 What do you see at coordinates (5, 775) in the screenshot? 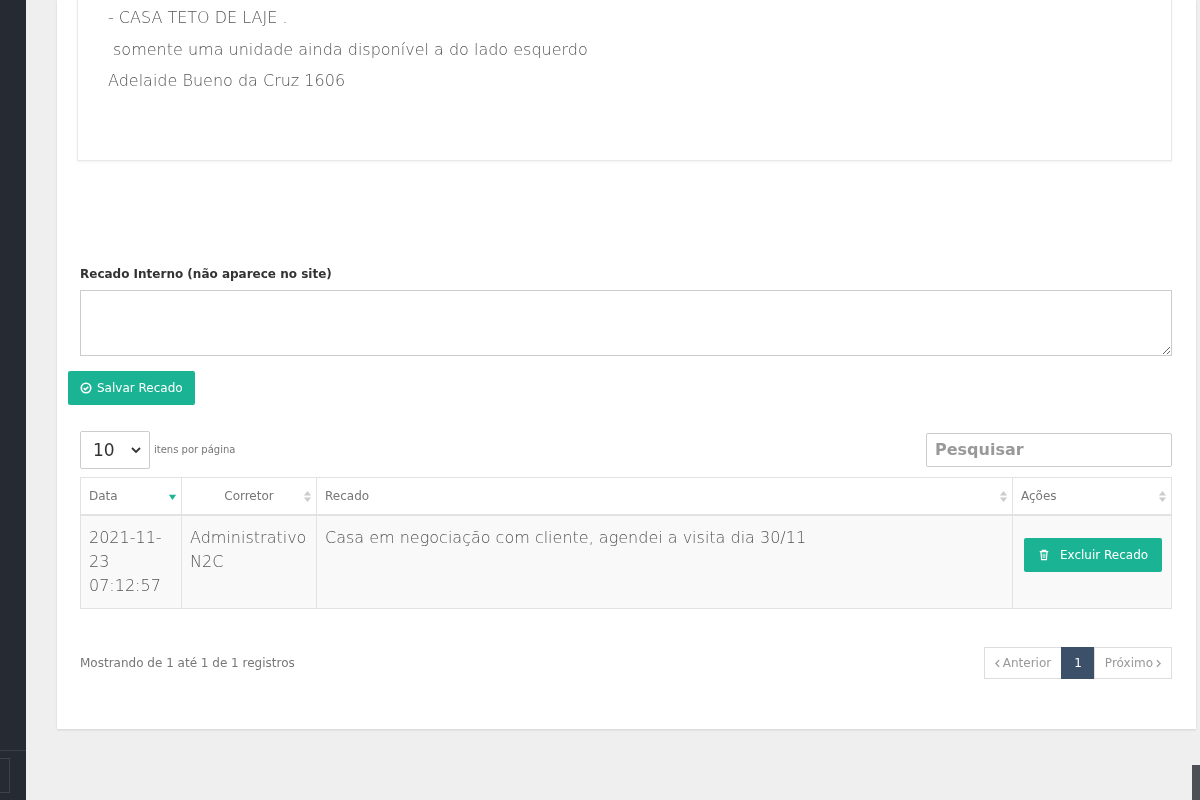
I see `sidebar-widget` at bounding box center [5, 775].